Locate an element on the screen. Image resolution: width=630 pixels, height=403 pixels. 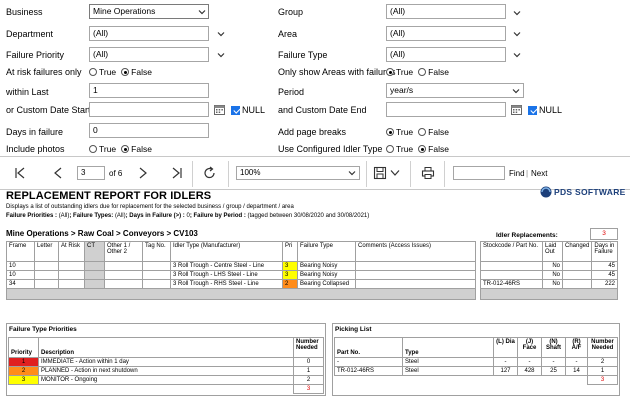
find-input is located at coordinates (479, 173).